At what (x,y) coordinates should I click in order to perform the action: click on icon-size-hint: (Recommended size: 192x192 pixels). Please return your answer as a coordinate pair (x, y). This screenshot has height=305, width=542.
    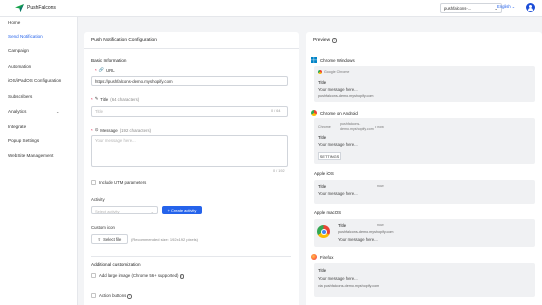
    Looking at the image, I should click on (164, 239).